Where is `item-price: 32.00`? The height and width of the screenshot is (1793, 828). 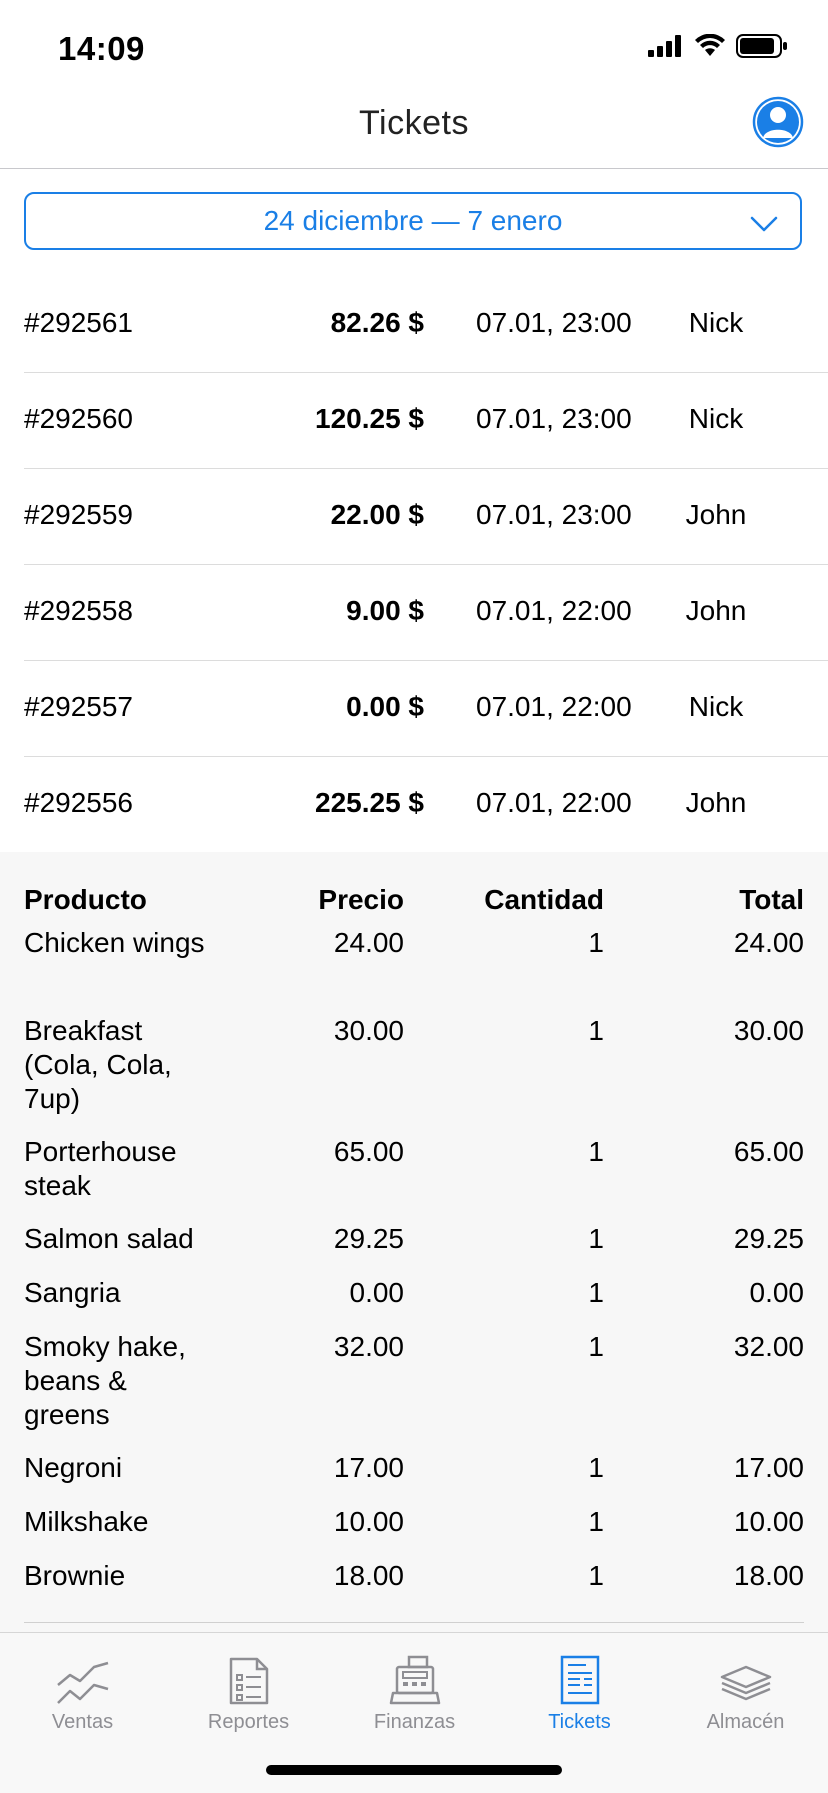
item-price: 32.00 is located at coordinates (368, 1346).